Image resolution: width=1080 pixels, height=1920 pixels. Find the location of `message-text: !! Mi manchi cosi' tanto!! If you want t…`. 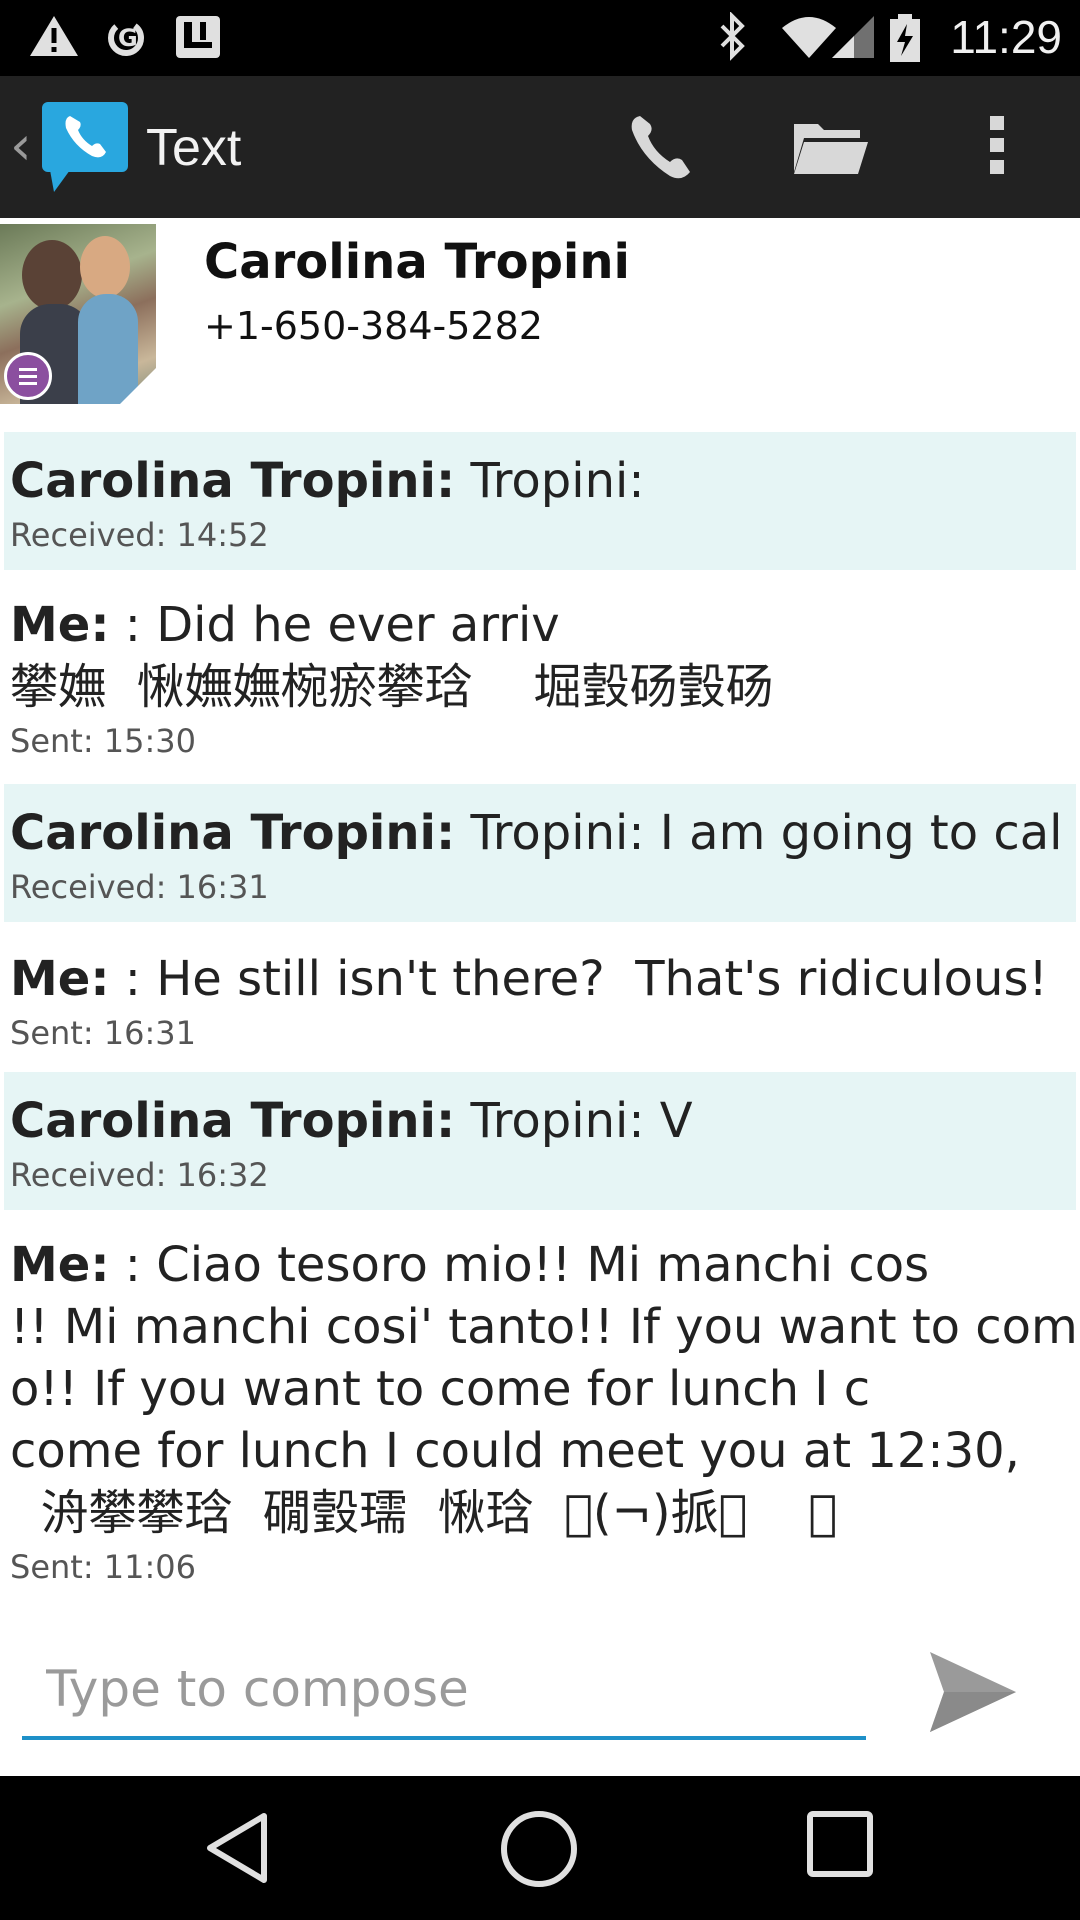

message-text: !! Mi manchi cosi' tanto!! If you want t… is located at coordinates (544, 1327).